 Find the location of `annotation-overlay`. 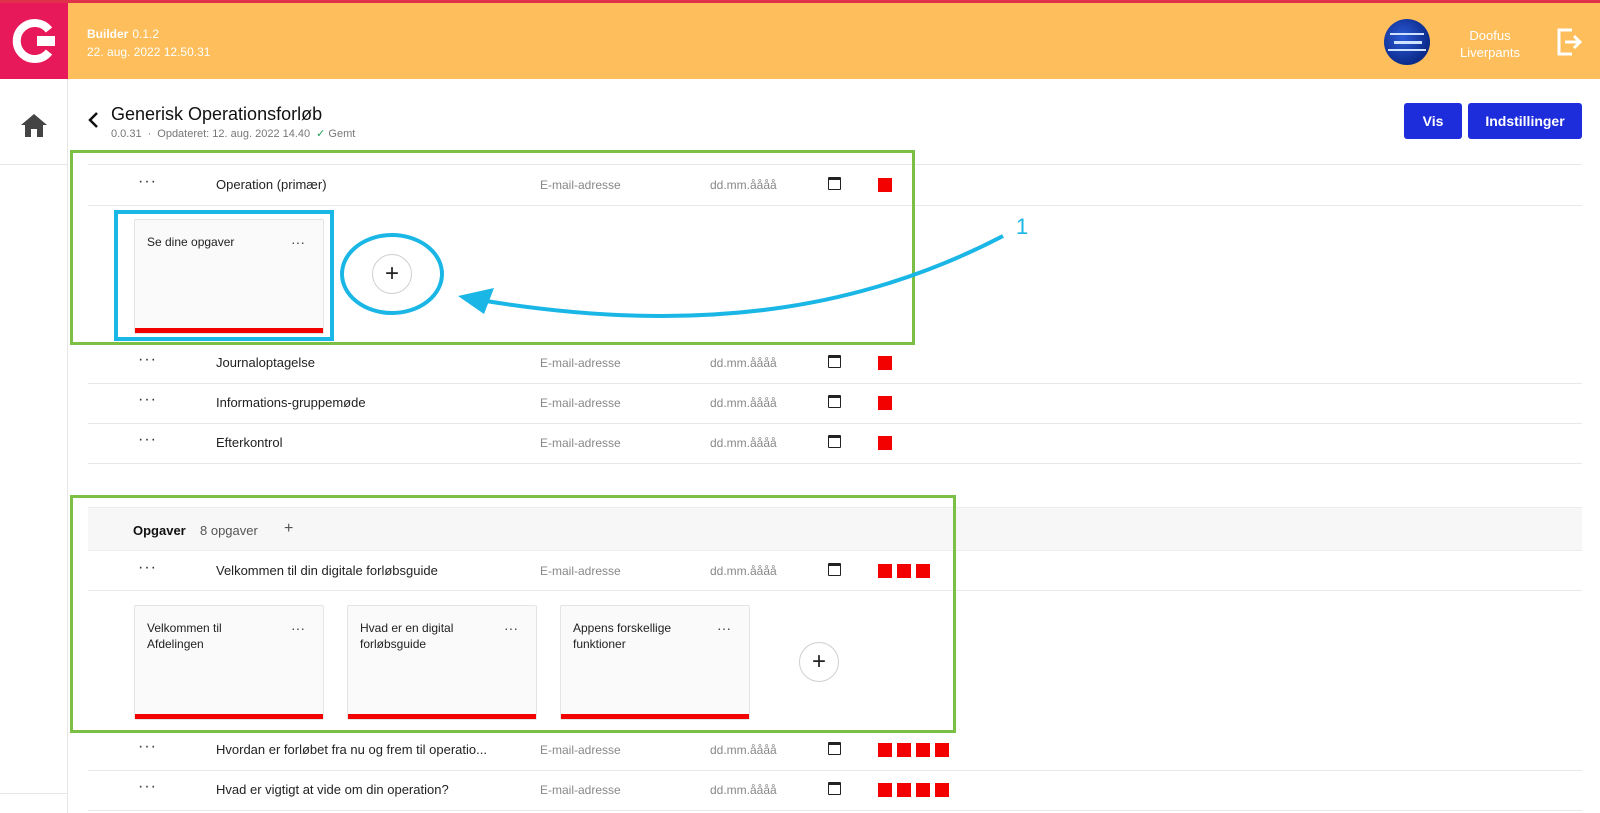

annotation-overlay is located at coordinates (559, 275).